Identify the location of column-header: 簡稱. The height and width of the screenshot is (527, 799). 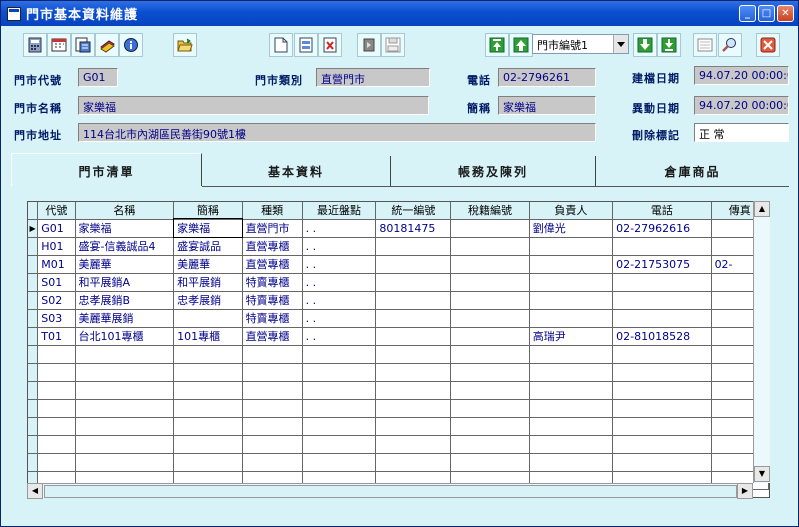
(208, 211).